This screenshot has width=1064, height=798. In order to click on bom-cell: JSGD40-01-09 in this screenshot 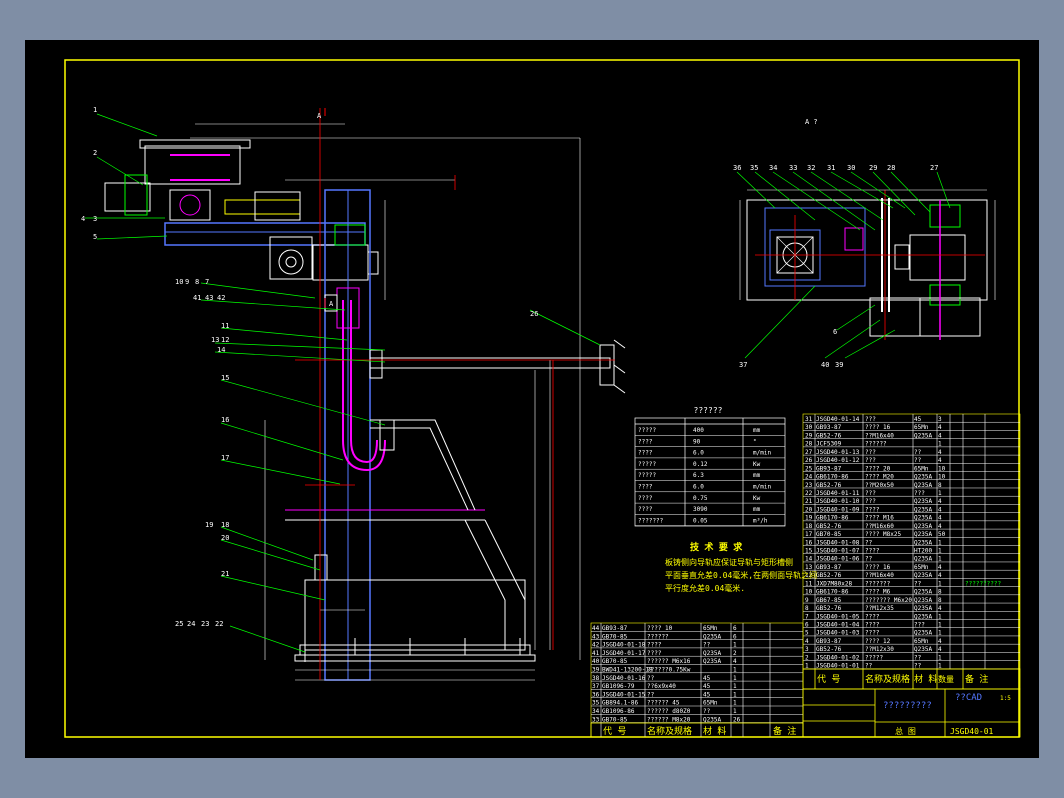, I will do `click(838, 509)`.